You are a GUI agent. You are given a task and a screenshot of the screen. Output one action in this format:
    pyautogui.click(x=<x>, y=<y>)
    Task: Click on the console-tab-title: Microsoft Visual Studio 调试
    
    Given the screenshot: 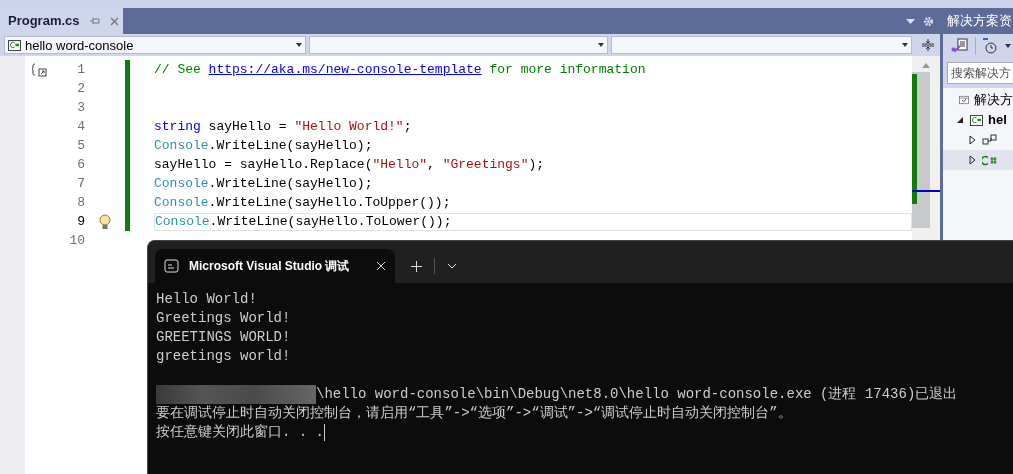 What is the action you would take?
    pyautogui.click(x=270, y=266)
    